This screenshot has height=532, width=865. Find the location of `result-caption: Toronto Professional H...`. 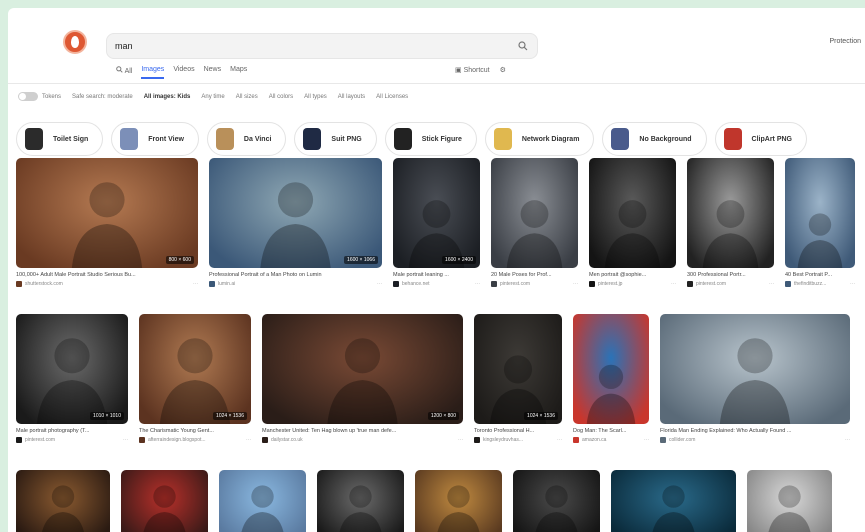

result-caption: Toronto Professional H... is located at coordinates (518, 431).